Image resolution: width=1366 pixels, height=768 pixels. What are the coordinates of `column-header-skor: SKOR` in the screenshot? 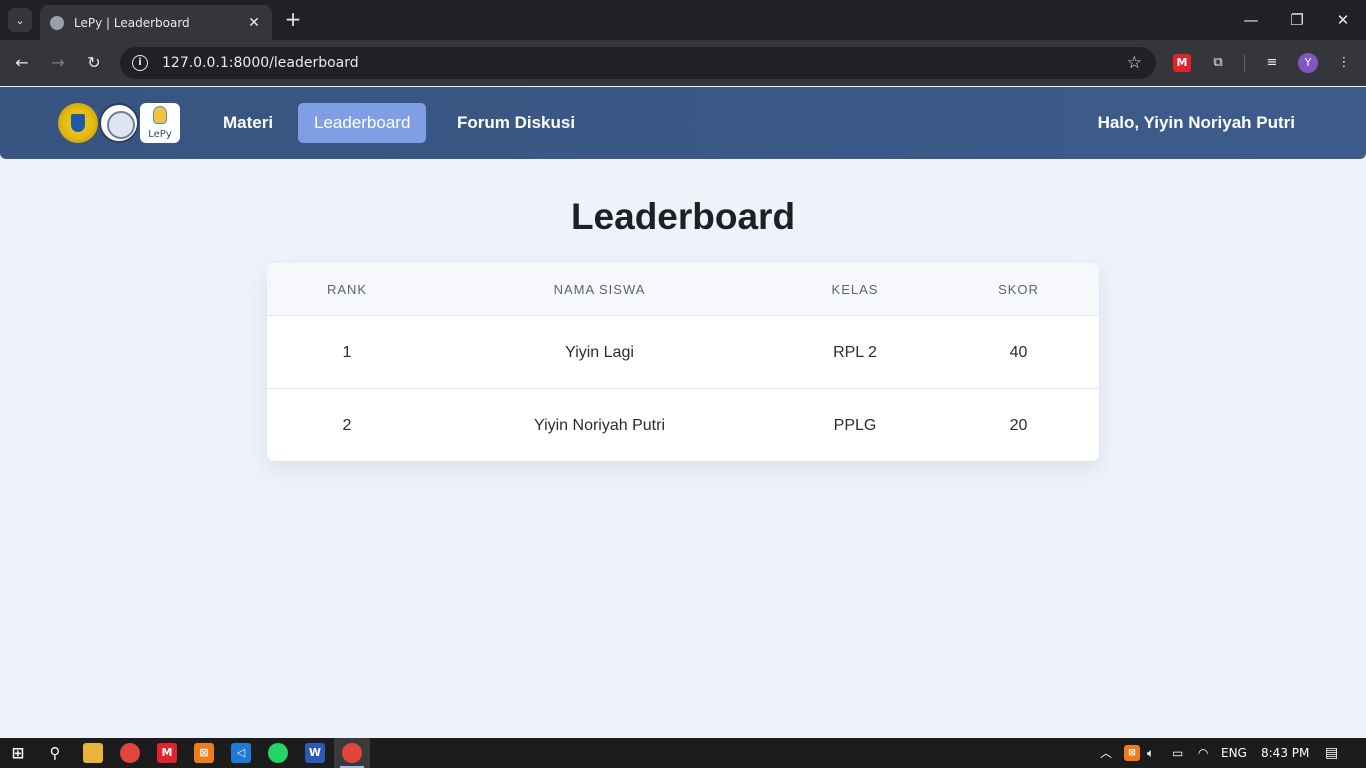 It's located at (1018, 289).